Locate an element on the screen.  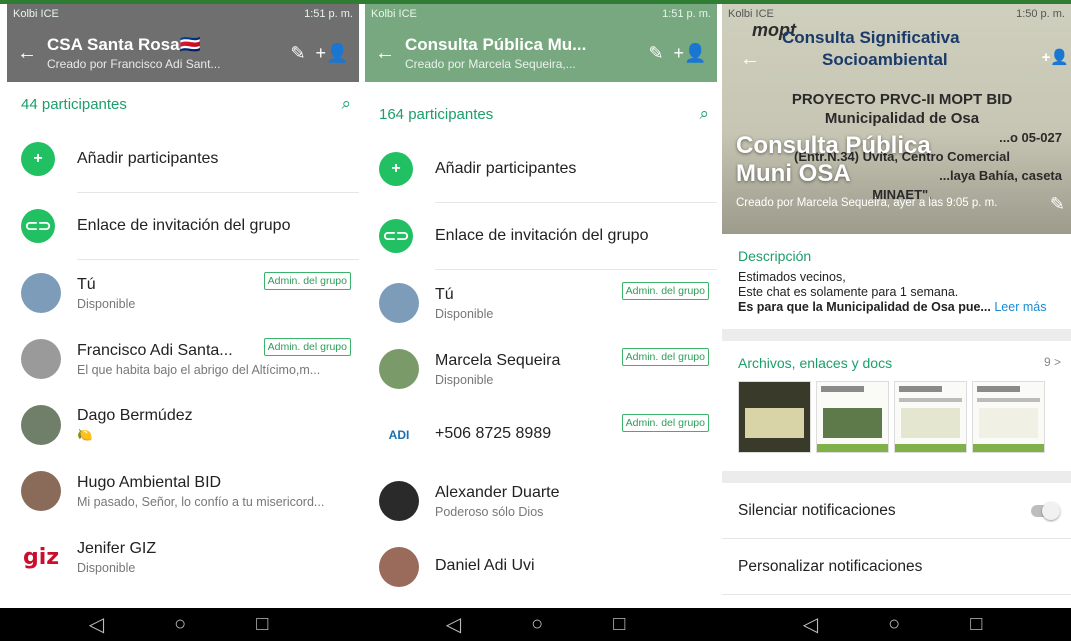
member-row: Dago Bermúdez 🍋 is located at coordinates (183, 425).